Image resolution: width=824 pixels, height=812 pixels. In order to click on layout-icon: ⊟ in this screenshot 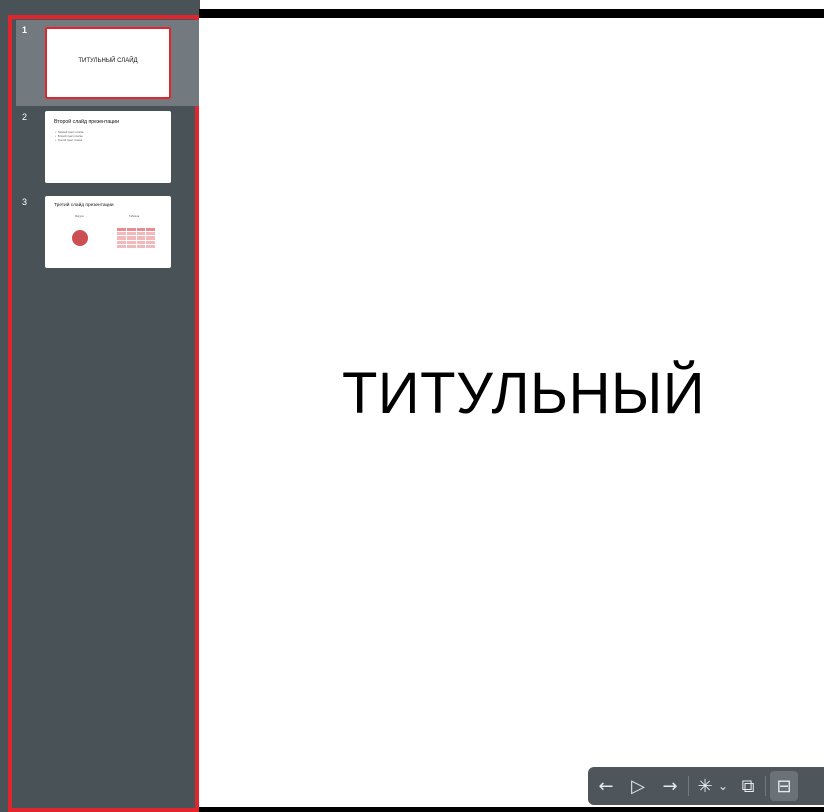, I will do `click(784, 786)`.